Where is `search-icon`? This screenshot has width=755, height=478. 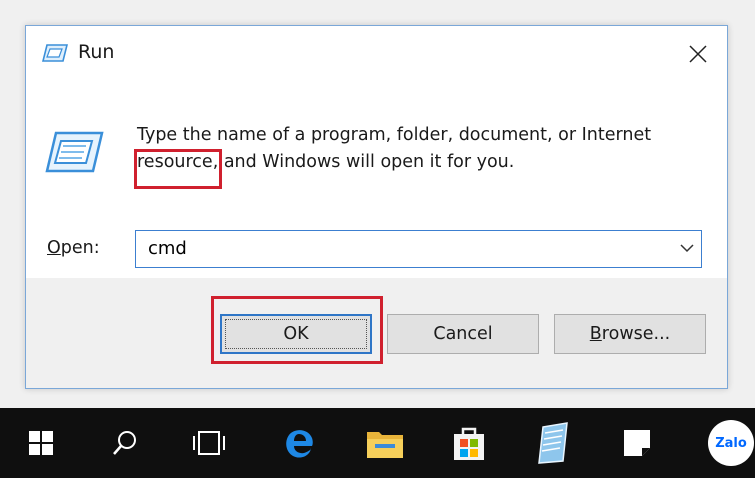
search-icon is located at coordinates (124, 443).